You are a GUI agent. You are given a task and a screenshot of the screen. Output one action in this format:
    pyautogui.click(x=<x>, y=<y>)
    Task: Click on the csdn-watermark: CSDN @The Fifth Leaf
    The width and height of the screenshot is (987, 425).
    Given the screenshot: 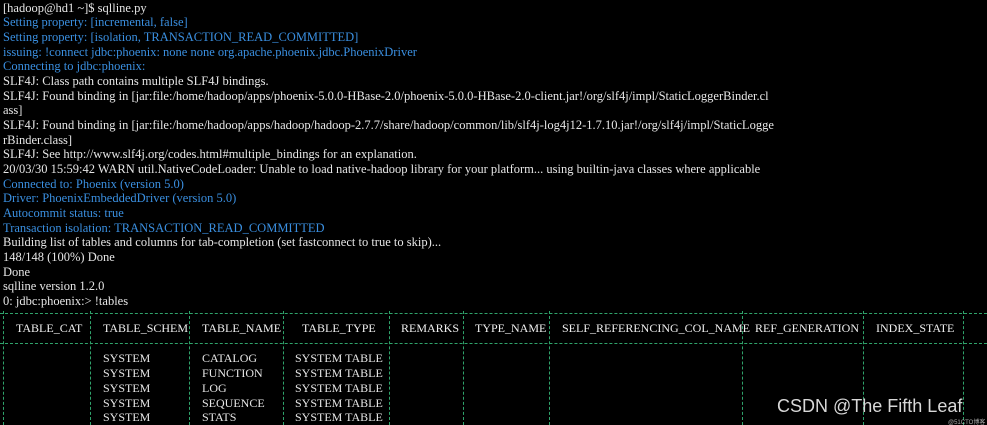 What is the action you would take?
    pyautogui.click(x=870, y=406)
    